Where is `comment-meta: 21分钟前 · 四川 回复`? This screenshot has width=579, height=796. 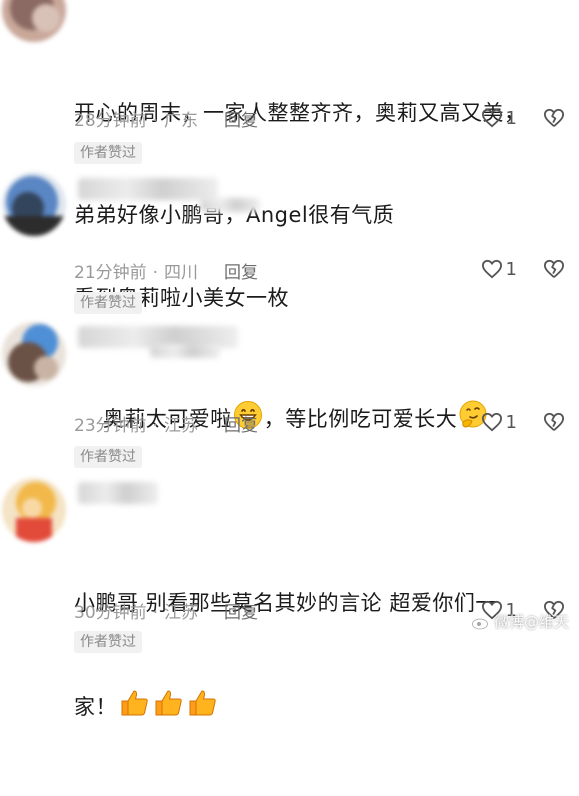 comment-meta: 21分钟前 · 四川 回复 is located at coordinates (166, 273).